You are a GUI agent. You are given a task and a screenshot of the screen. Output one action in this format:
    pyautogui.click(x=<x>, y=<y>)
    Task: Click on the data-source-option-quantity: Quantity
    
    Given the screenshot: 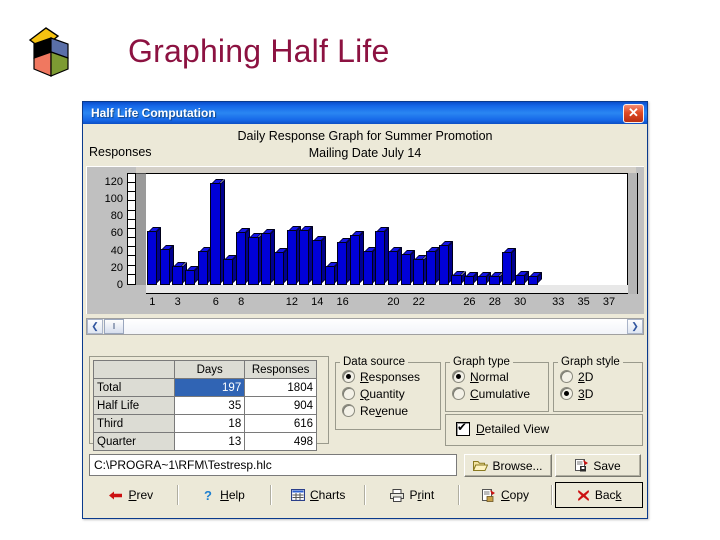 What is the action you would take?
    pyautogui.click(x=388, y=393)
    